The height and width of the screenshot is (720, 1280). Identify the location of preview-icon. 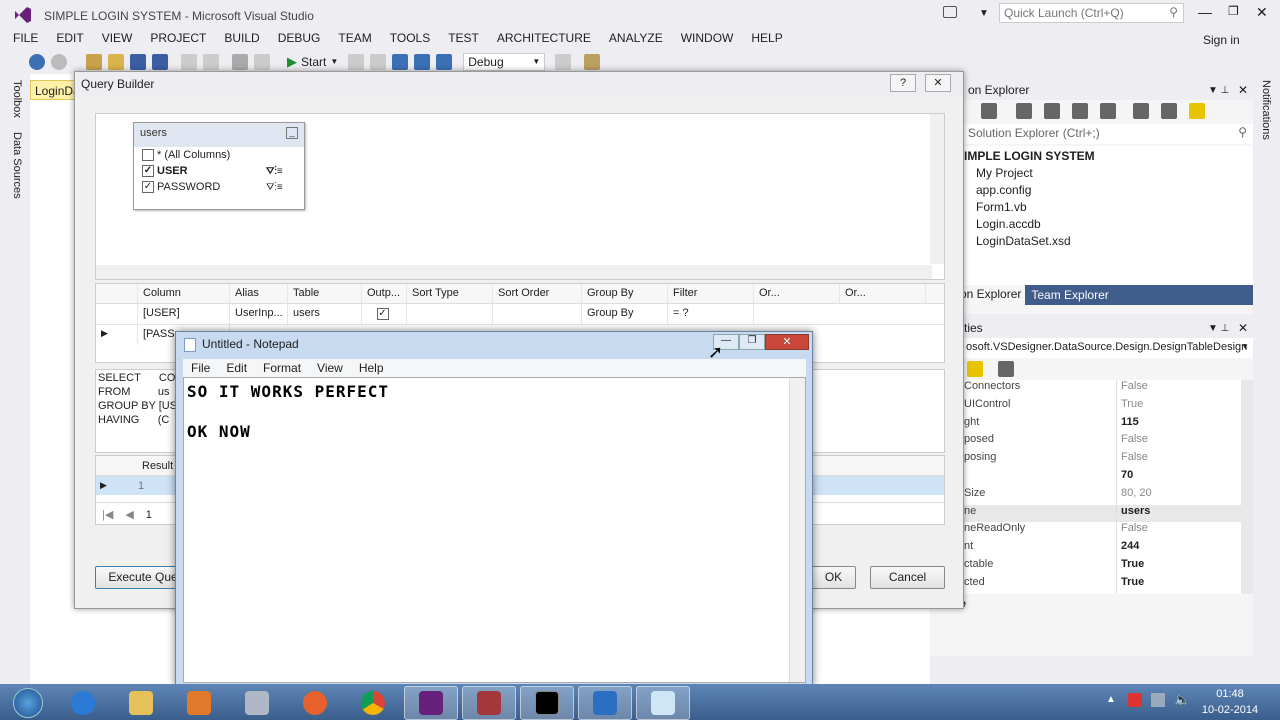
(1197, 111).